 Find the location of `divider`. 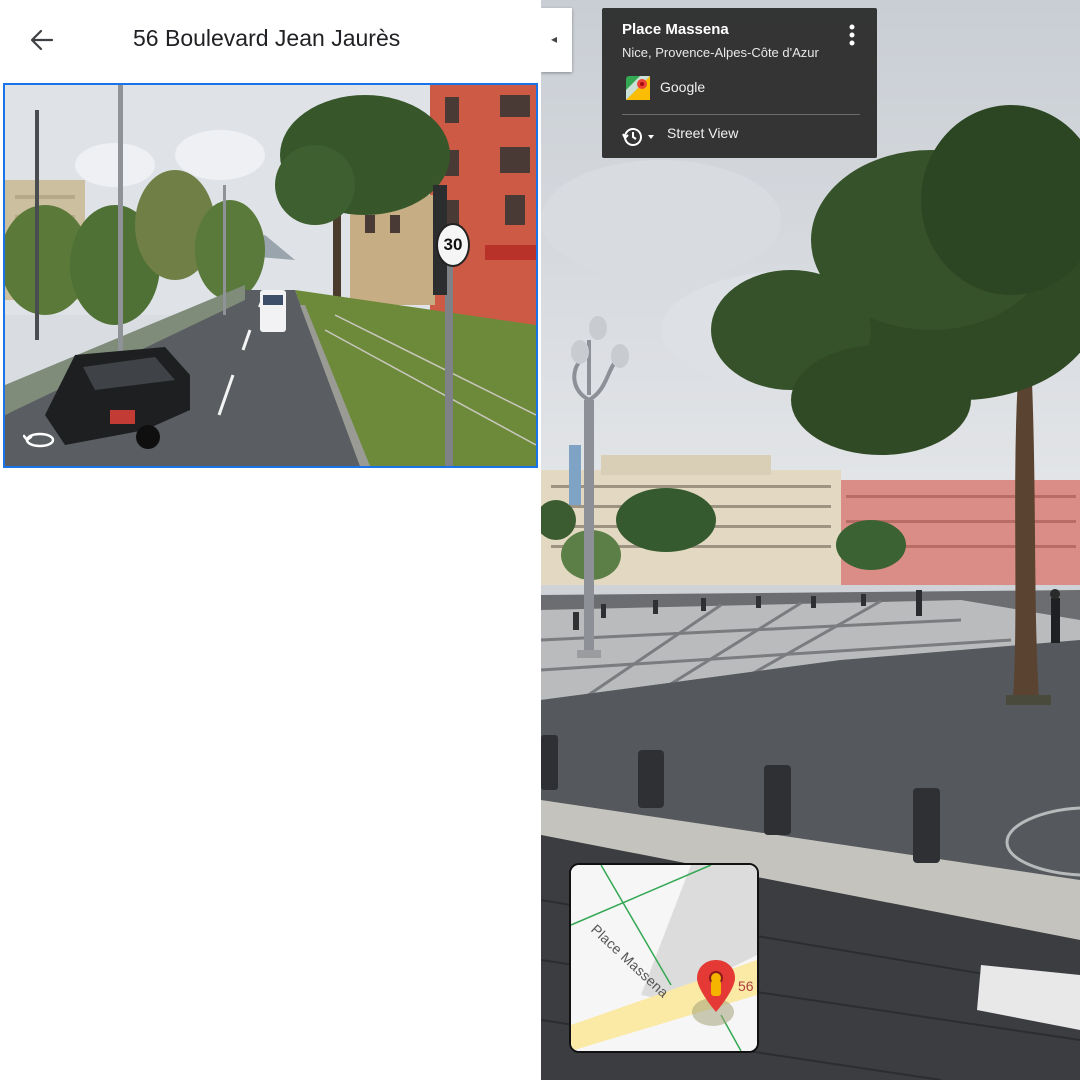

divider is located at coordinates (741, 114).